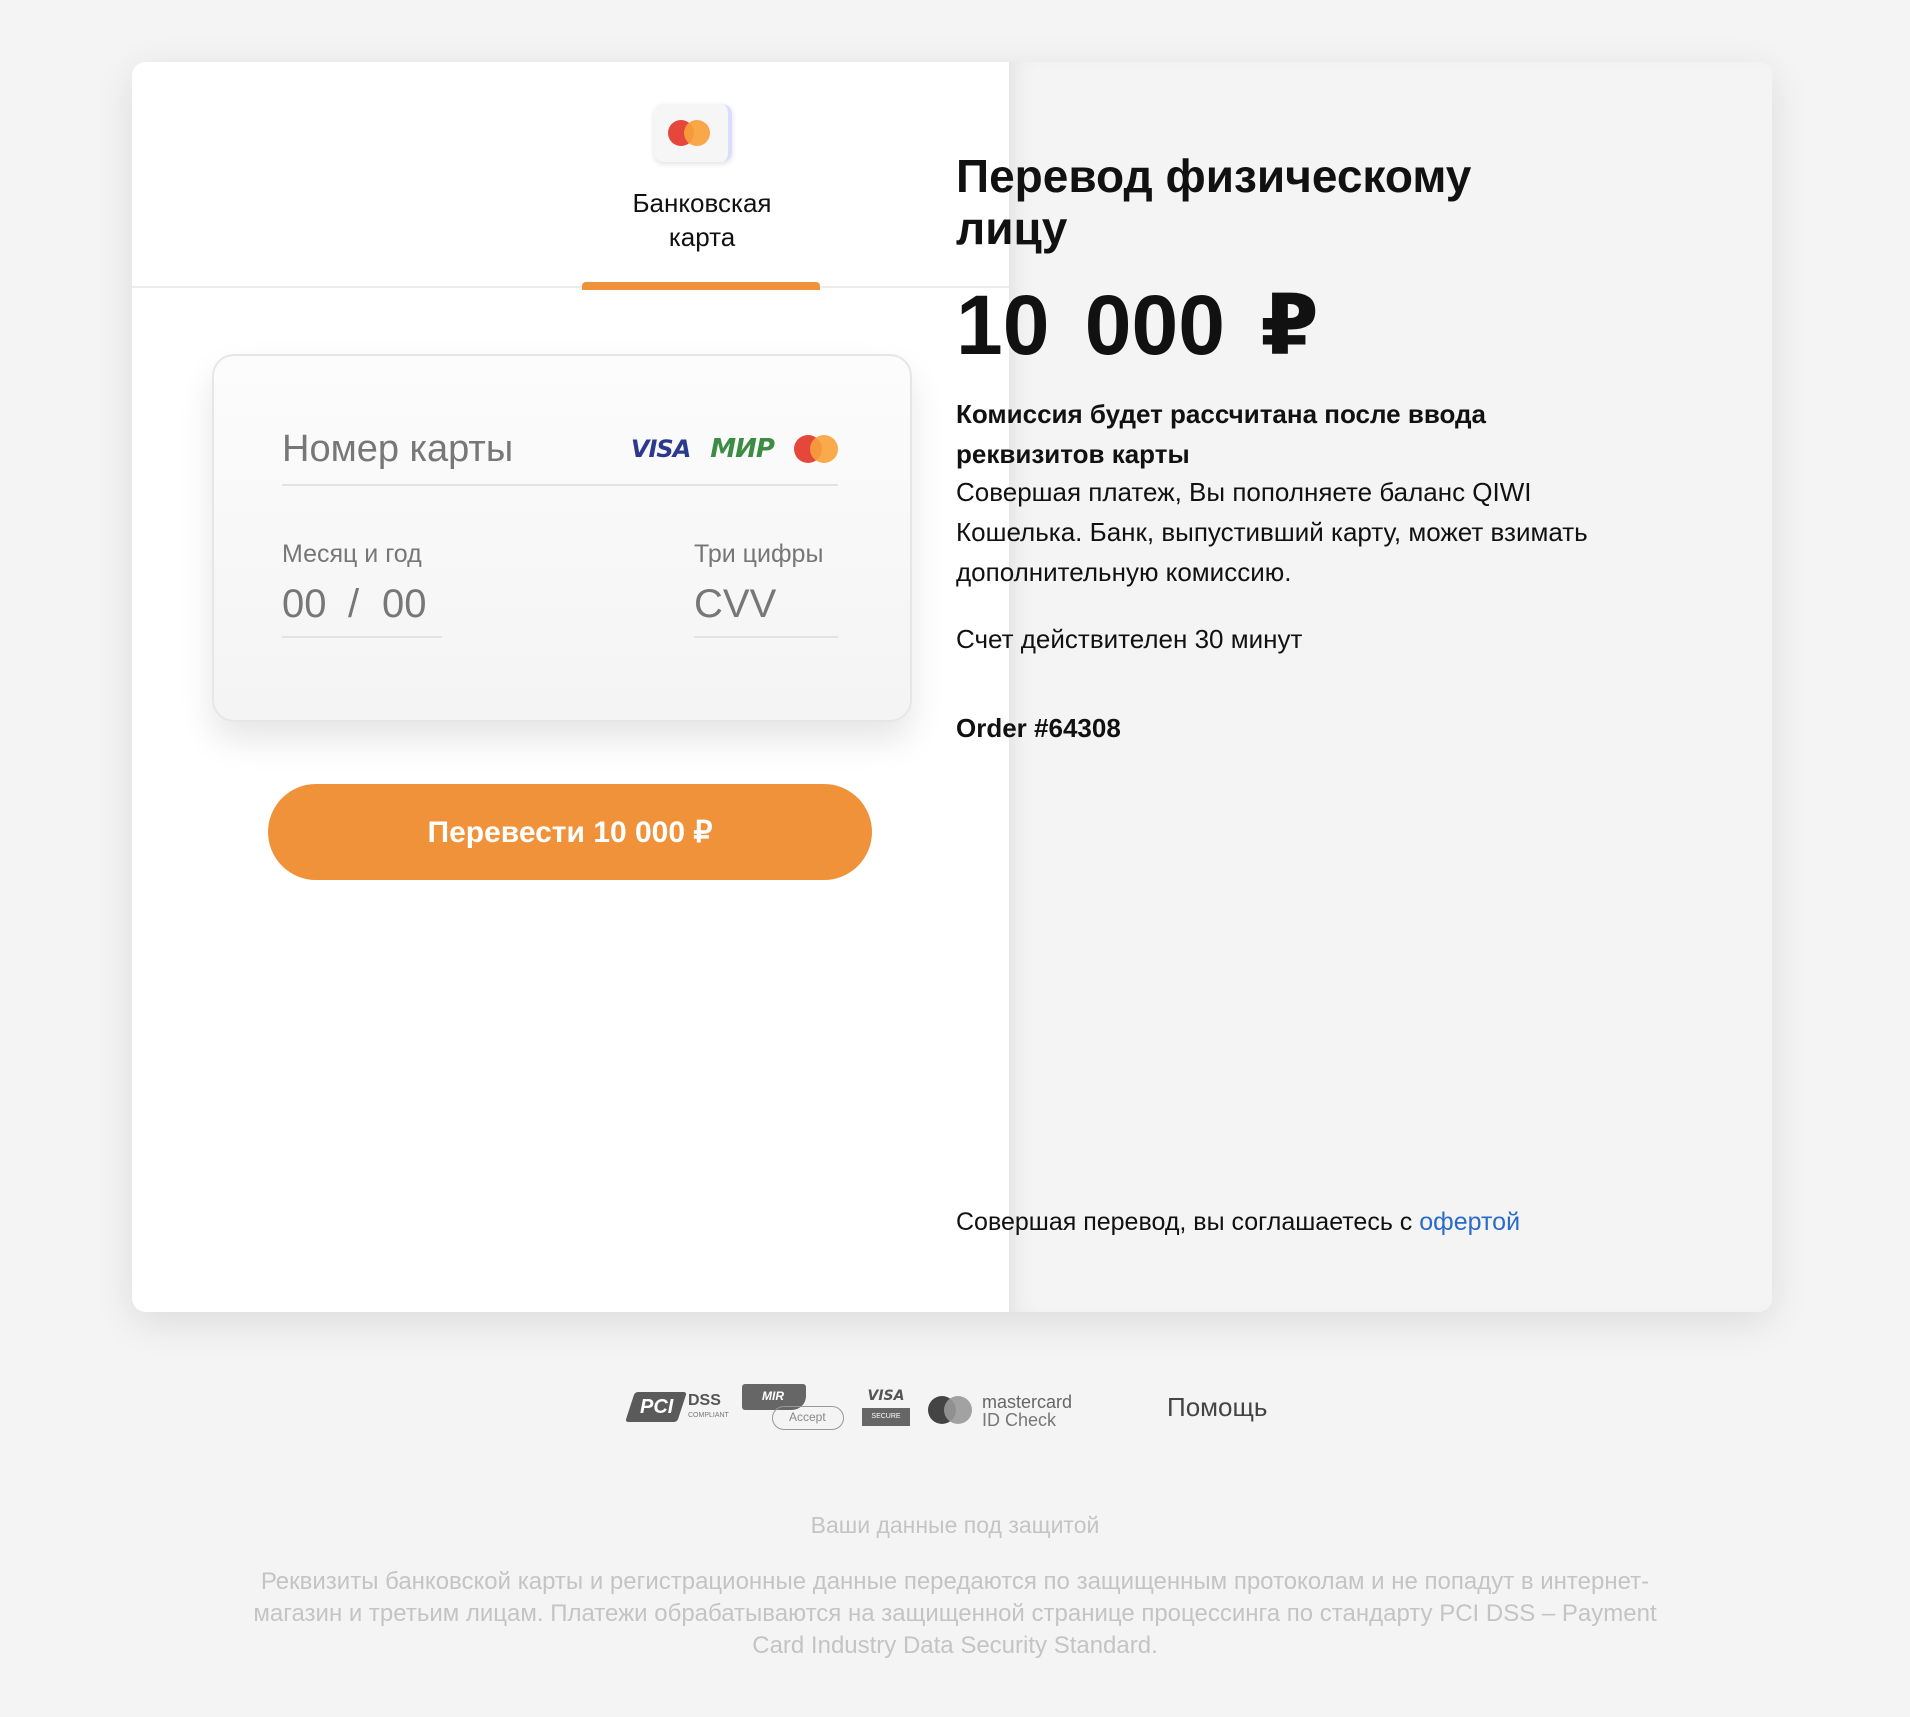 This screenshot has height=1717, width=1910. What do you see at coordinates (702, 220) in the screenshot?
I see `tab-label: Банковская карта` at bounding box center [702, 220].